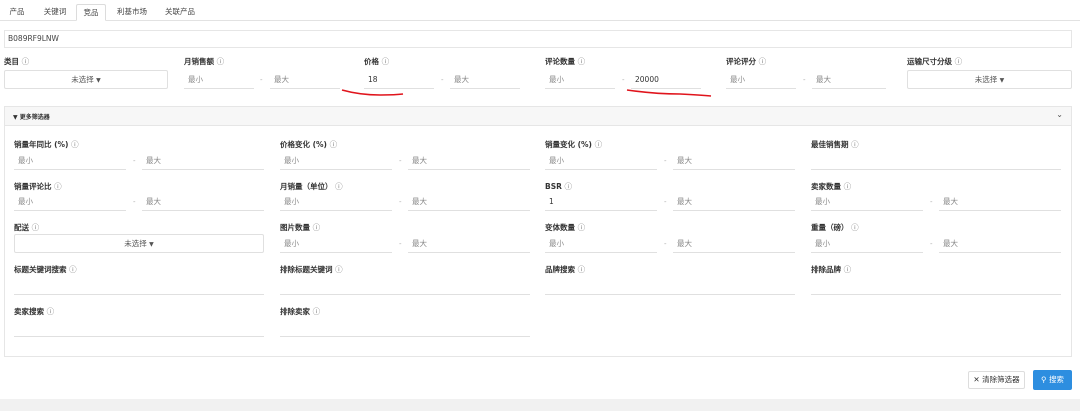 The image size is (1080, 411). What do you see at coordinates (309, 144) in the screenshot?
I see `price-change-label: 价格变化 (%) ⓘ` at bounding box center [309, 144].